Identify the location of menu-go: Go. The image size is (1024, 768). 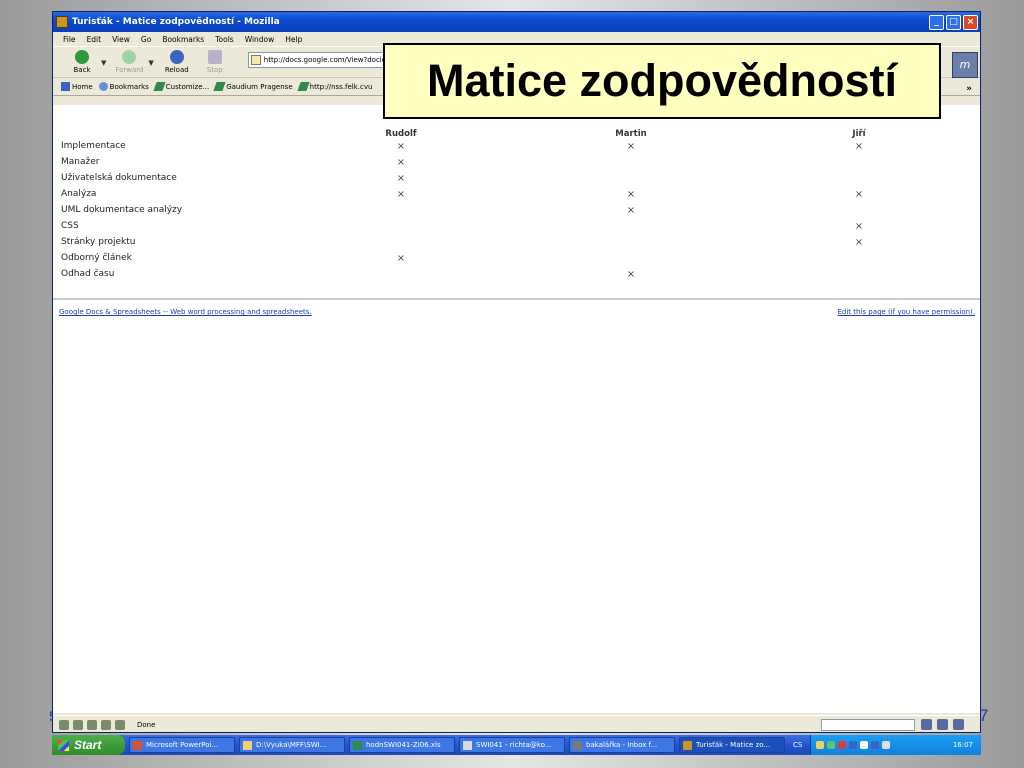
(146, 39).